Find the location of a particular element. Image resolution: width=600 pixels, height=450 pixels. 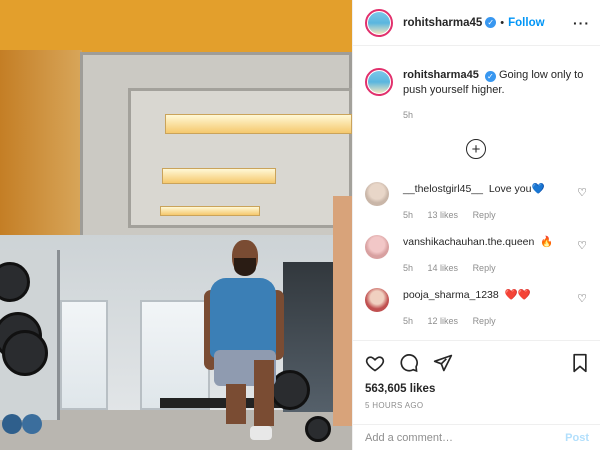

action-bar: 563,605 likes 5 HOURS AGO is located at coordinates (476, 375).